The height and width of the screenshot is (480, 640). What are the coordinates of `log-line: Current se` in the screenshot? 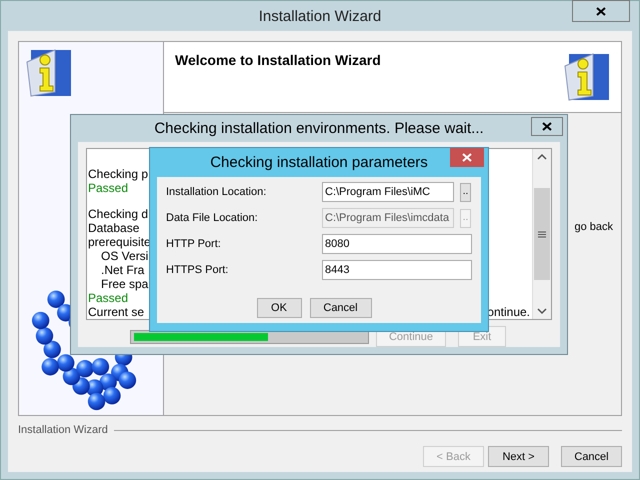 It's located at (116, 312).